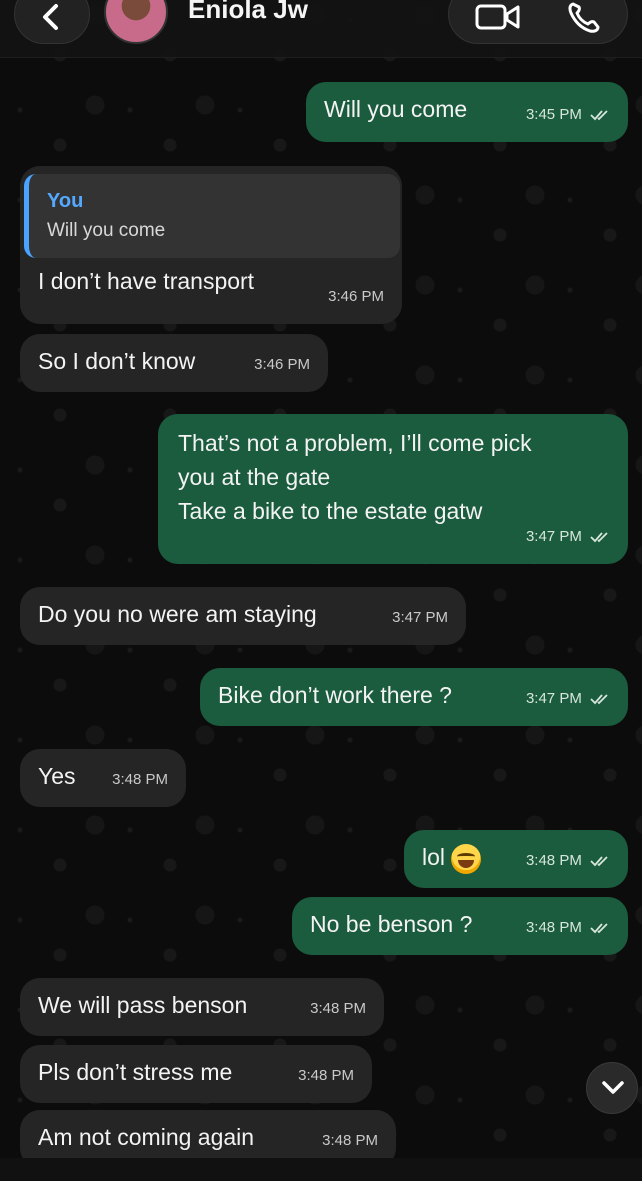  Describe the element at coordinates (321, 29) in the screenshot. I see `chat-header: Eniola Jw` at that location.